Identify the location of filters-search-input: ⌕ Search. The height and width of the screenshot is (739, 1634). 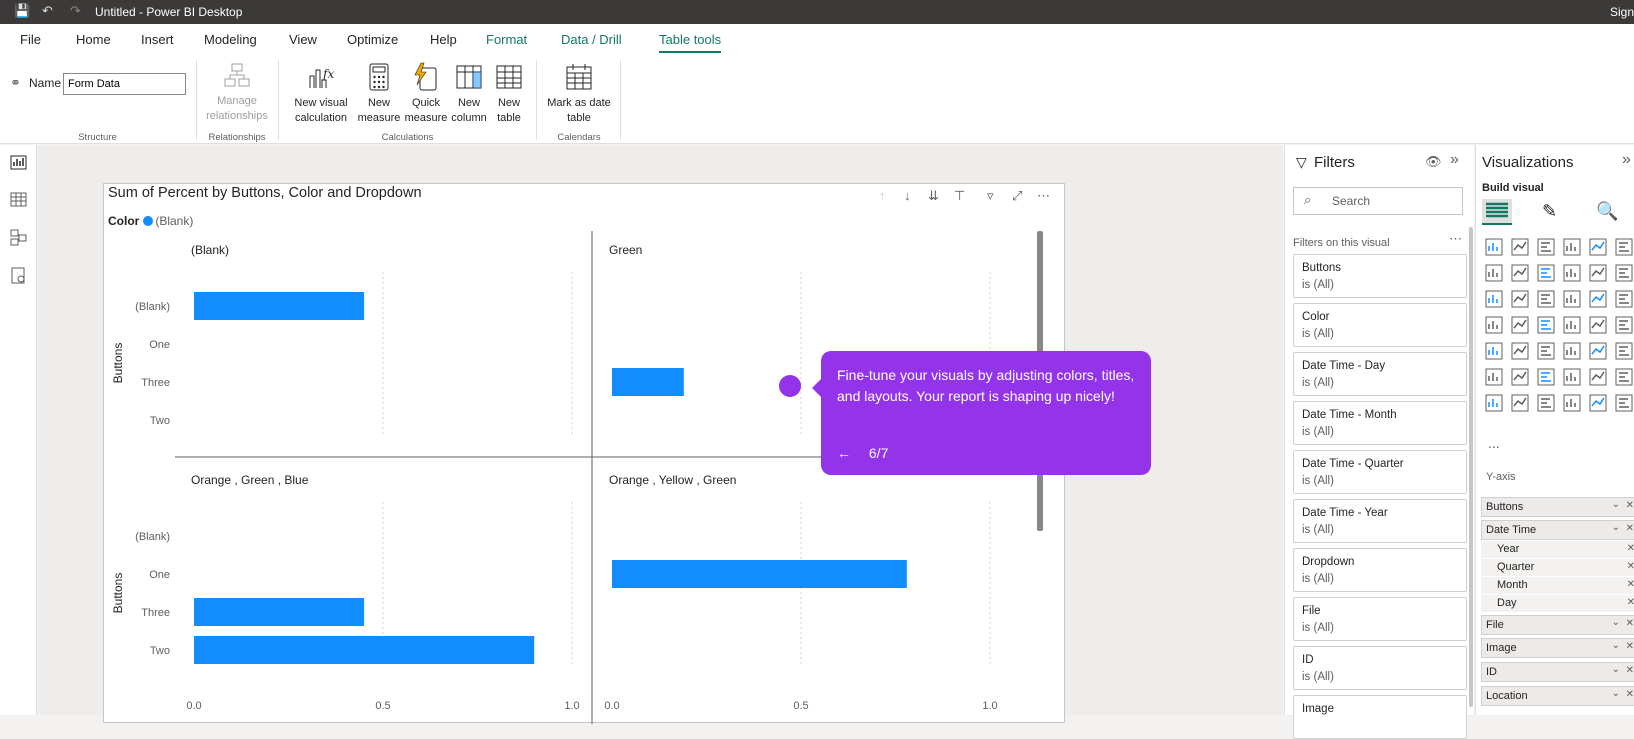
(1378, 201).